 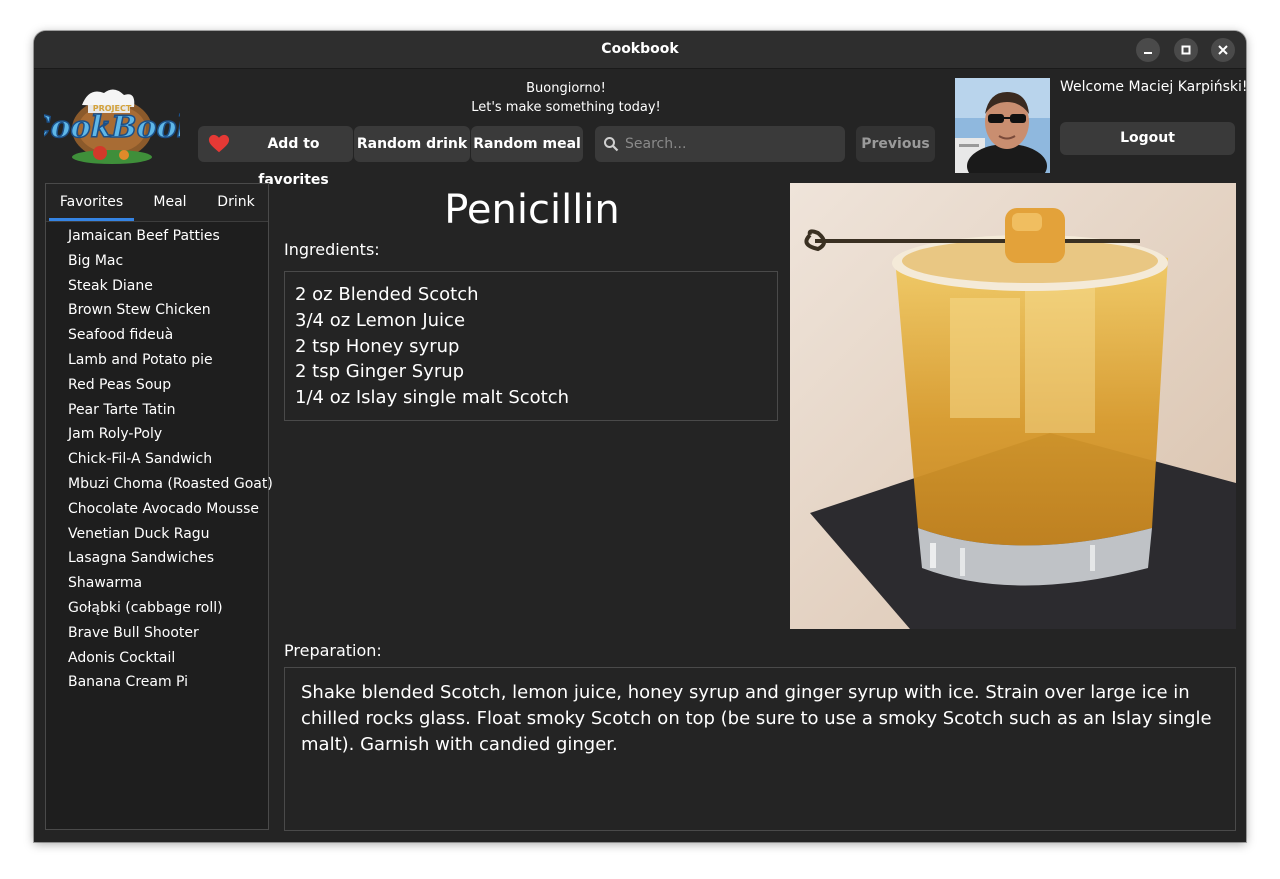 What do you see at coordinates (380, 320) in the screenshot?
I see `ingredient-line: 3/4 oz Lemon Juice` at bounding box center [380, 320].